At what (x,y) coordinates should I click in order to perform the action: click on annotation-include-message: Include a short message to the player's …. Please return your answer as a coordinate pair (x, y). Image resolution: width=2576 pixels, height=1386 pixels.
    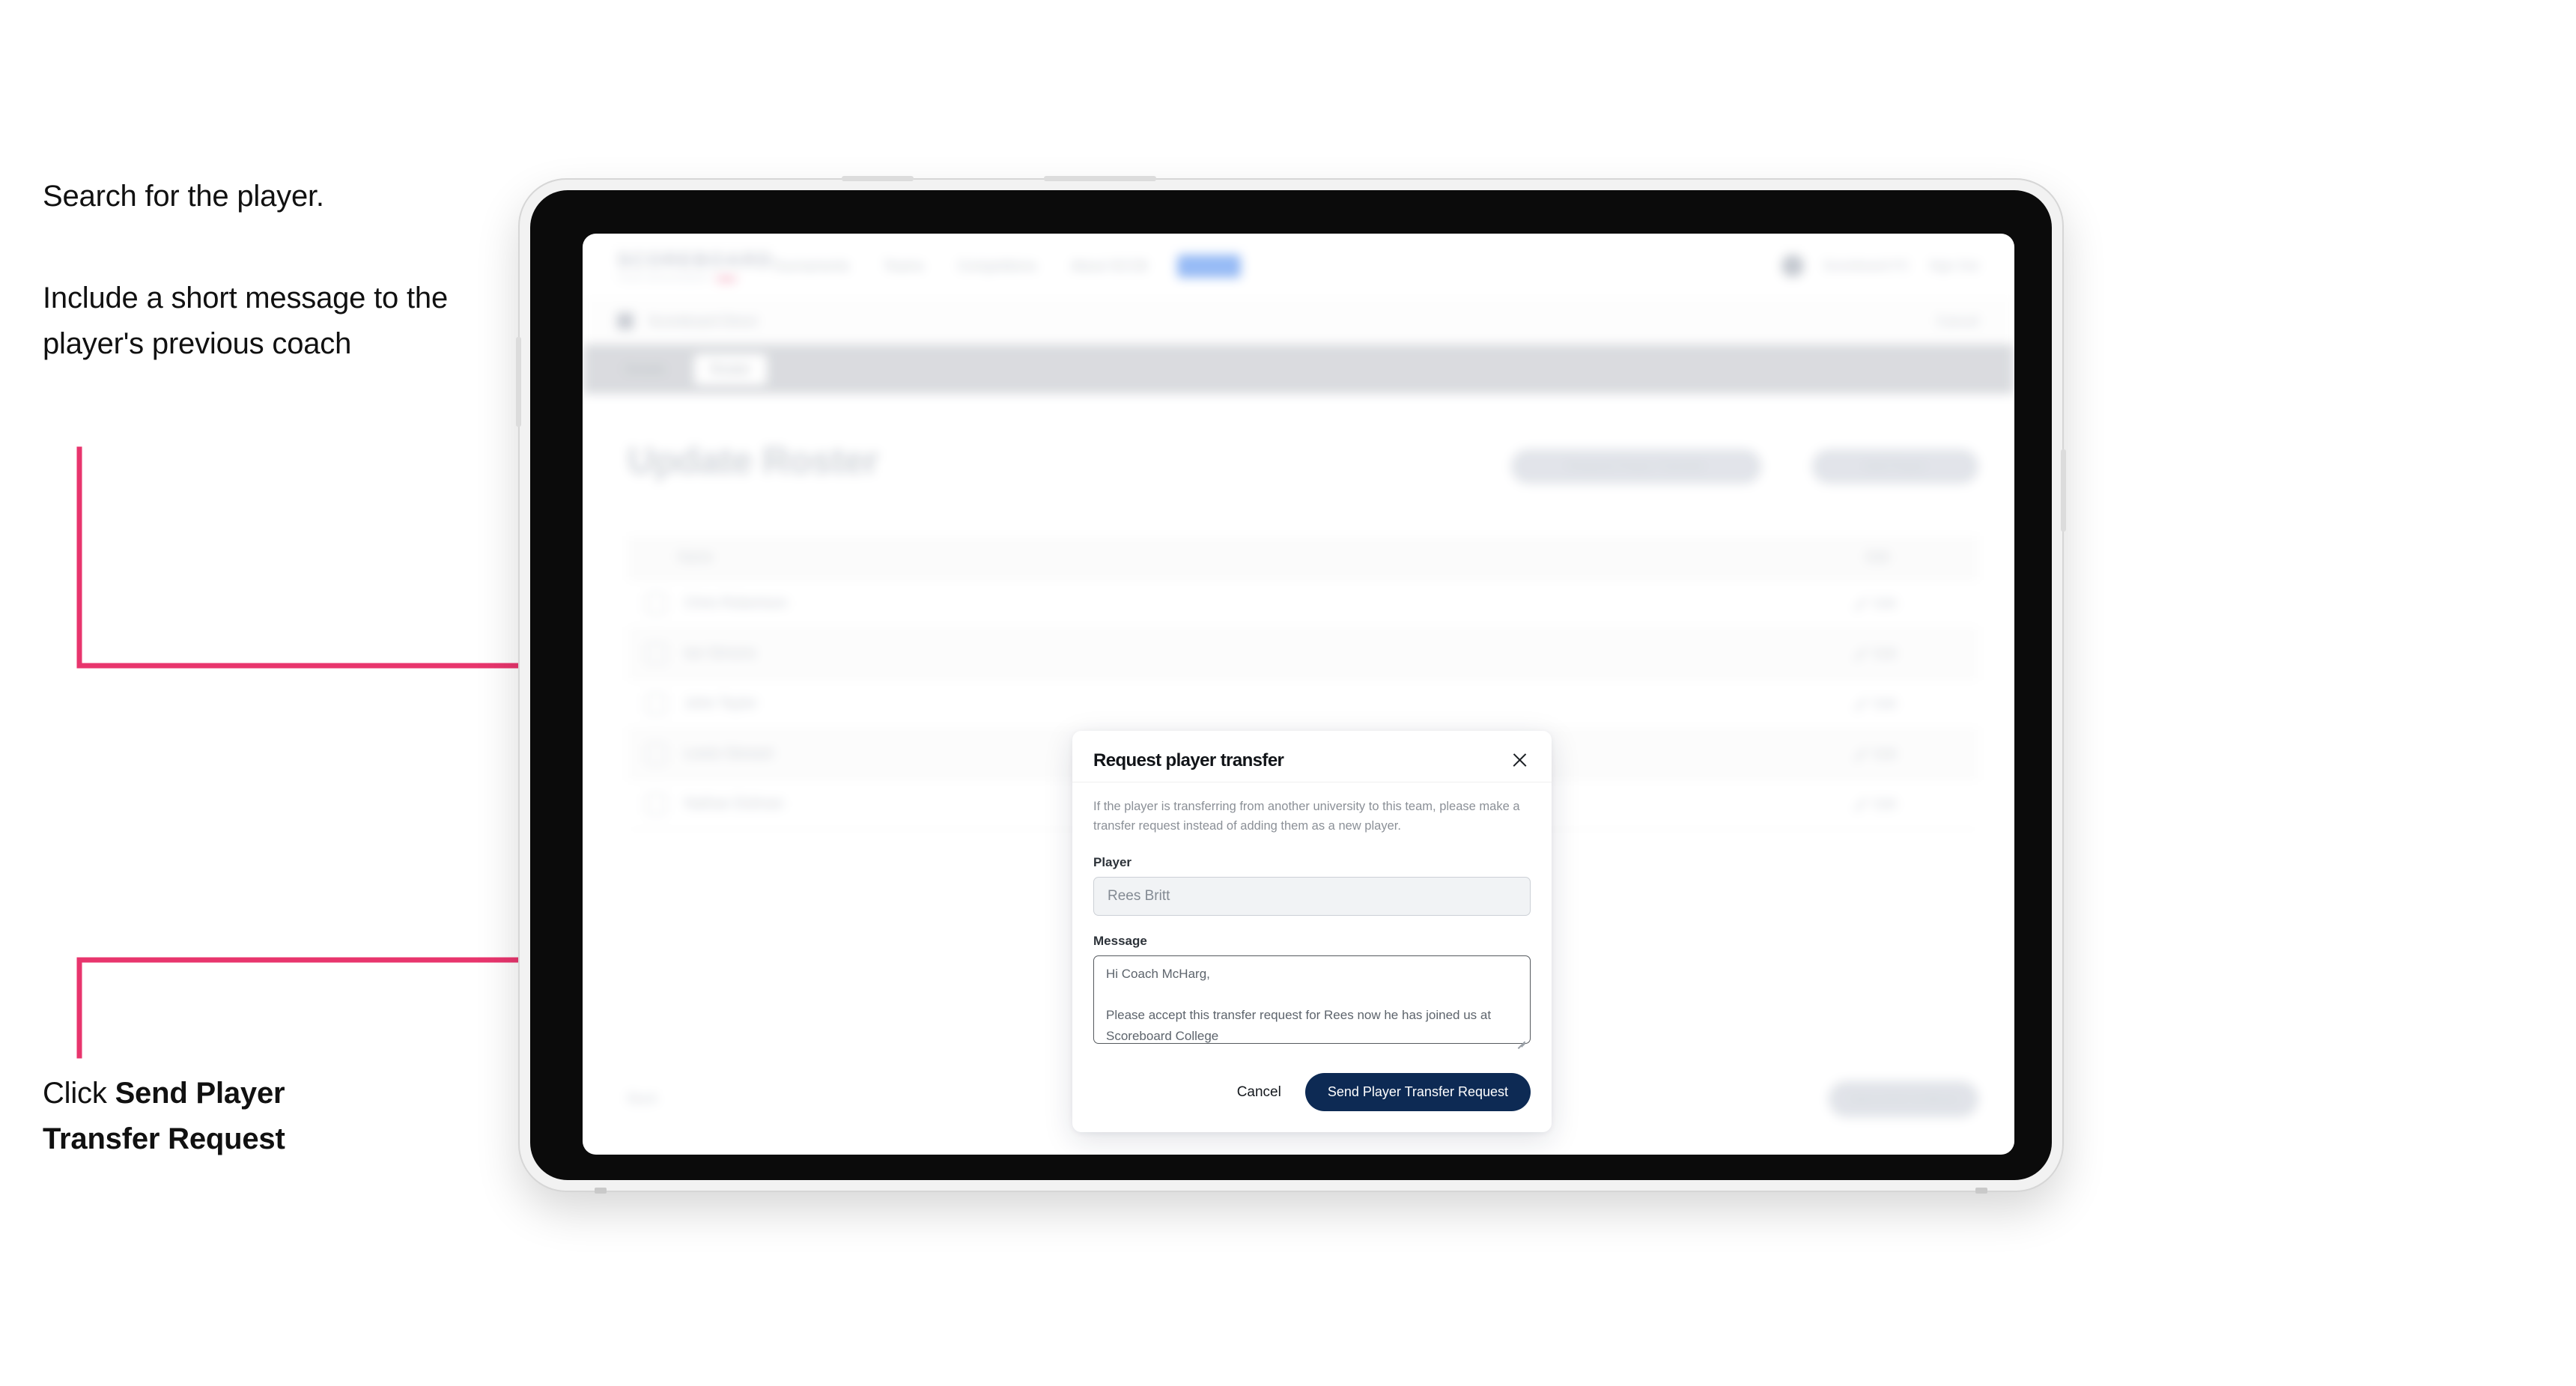
    Looking at the image, I should click on (245, 321).